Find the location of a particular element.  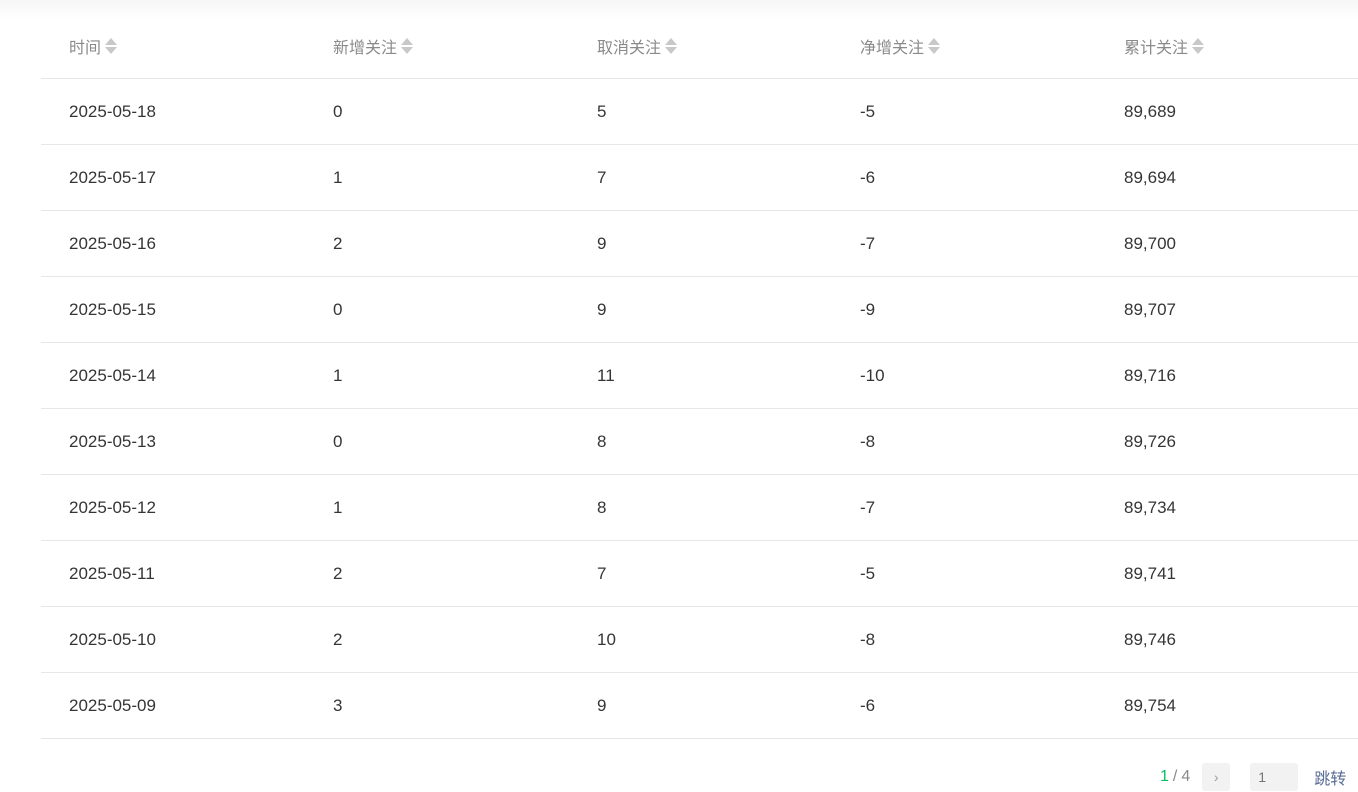

cell-total: 89,734 is located at coordinates (1150, 507).